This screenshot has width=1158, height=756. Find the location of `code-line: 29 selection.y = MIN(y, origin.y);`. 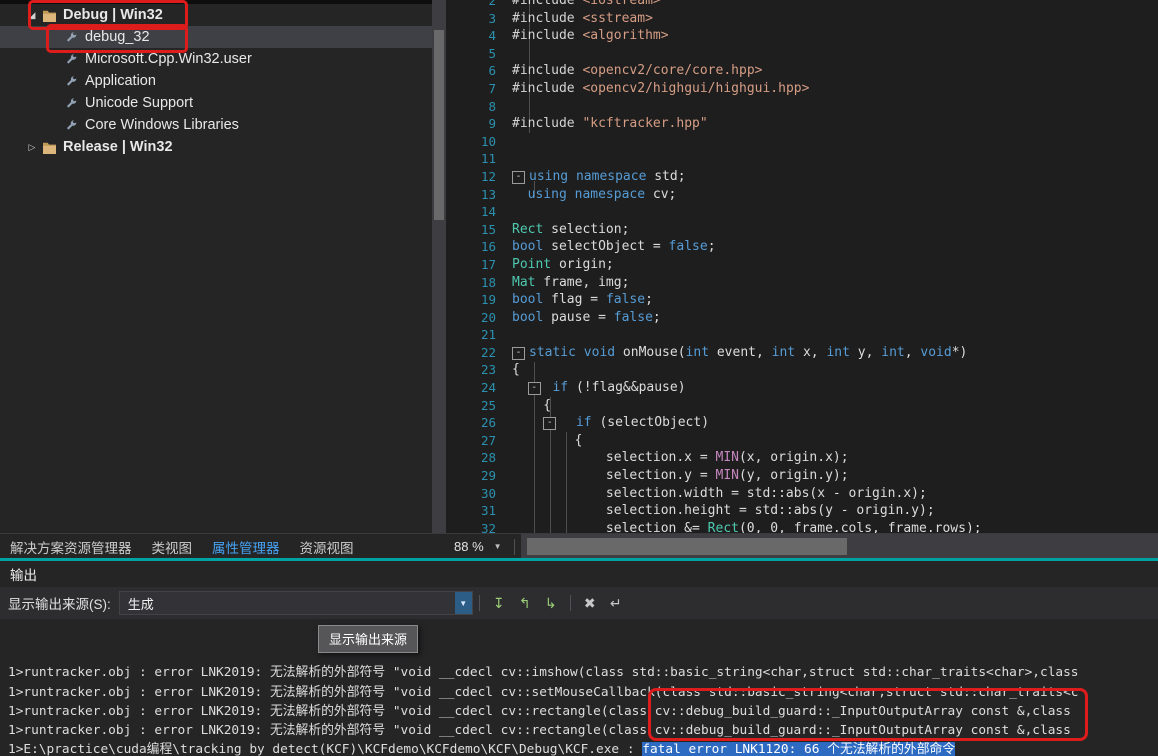

code-line: 29 selection.y = MIN(y, origin.y); is located at coordinates (802, 476).